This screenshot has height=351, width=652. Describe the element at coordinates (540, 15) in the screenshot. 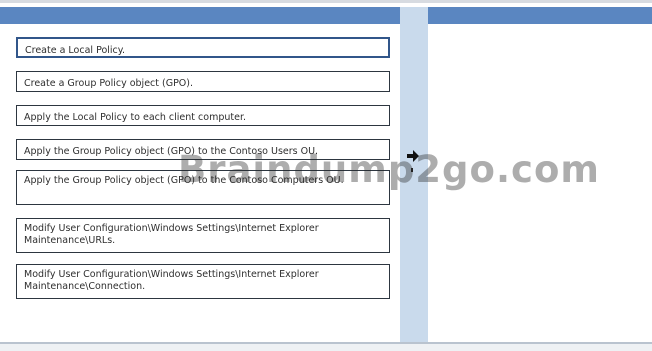

I see `answer-list-header` at that location.